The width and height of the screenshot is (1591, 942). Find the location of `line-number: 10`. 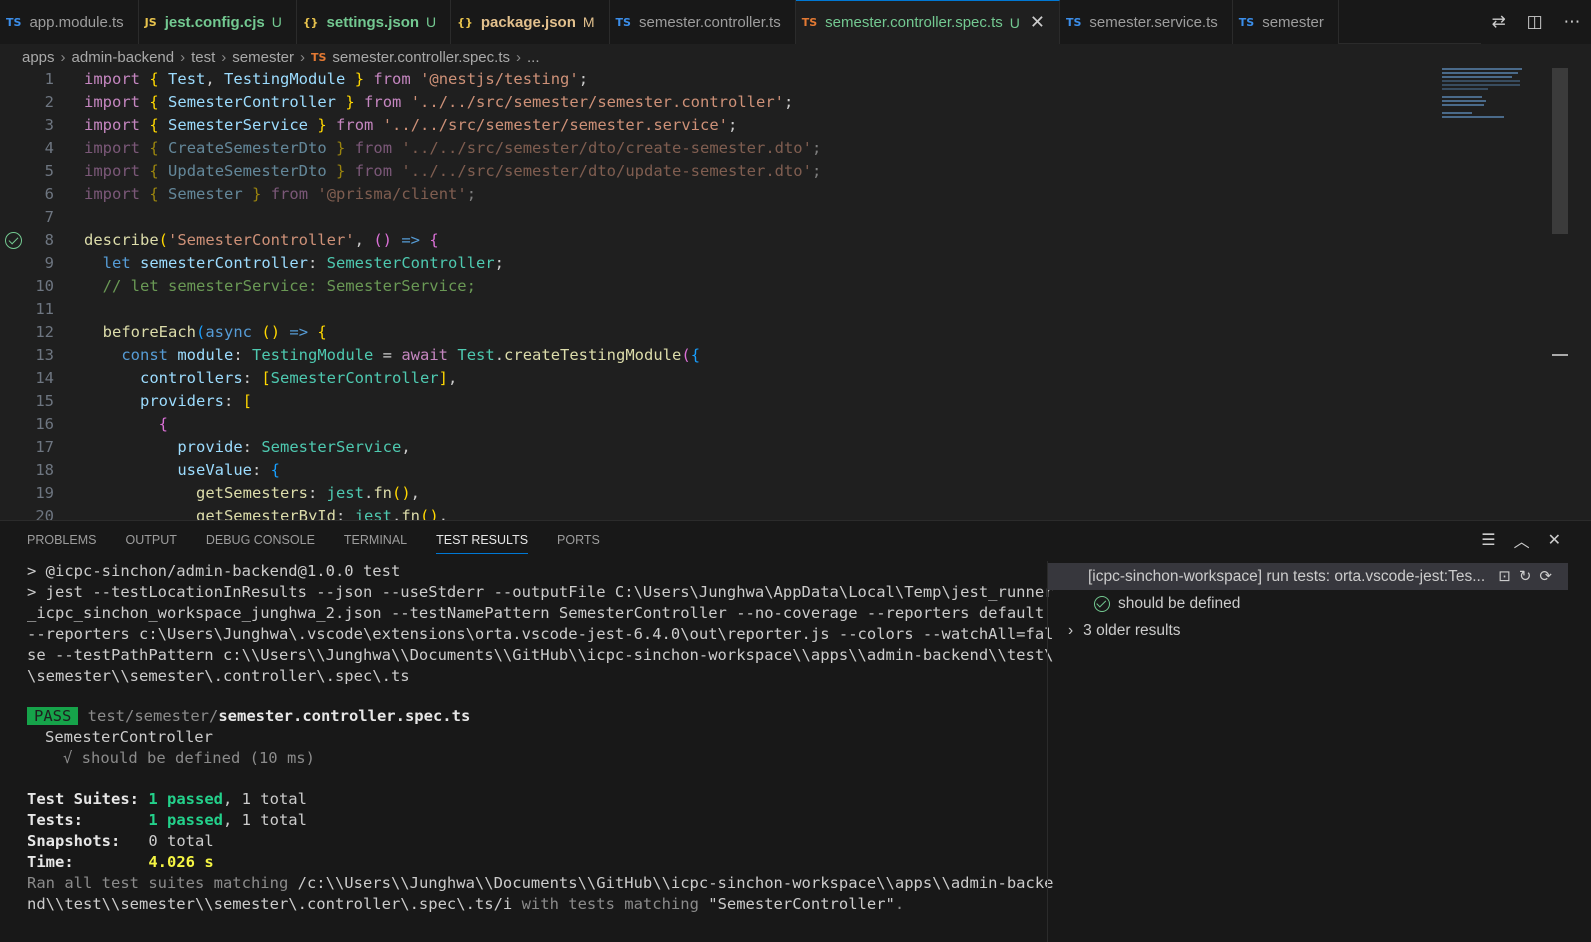

line-number: 10 is located at coordinates (44, 286).